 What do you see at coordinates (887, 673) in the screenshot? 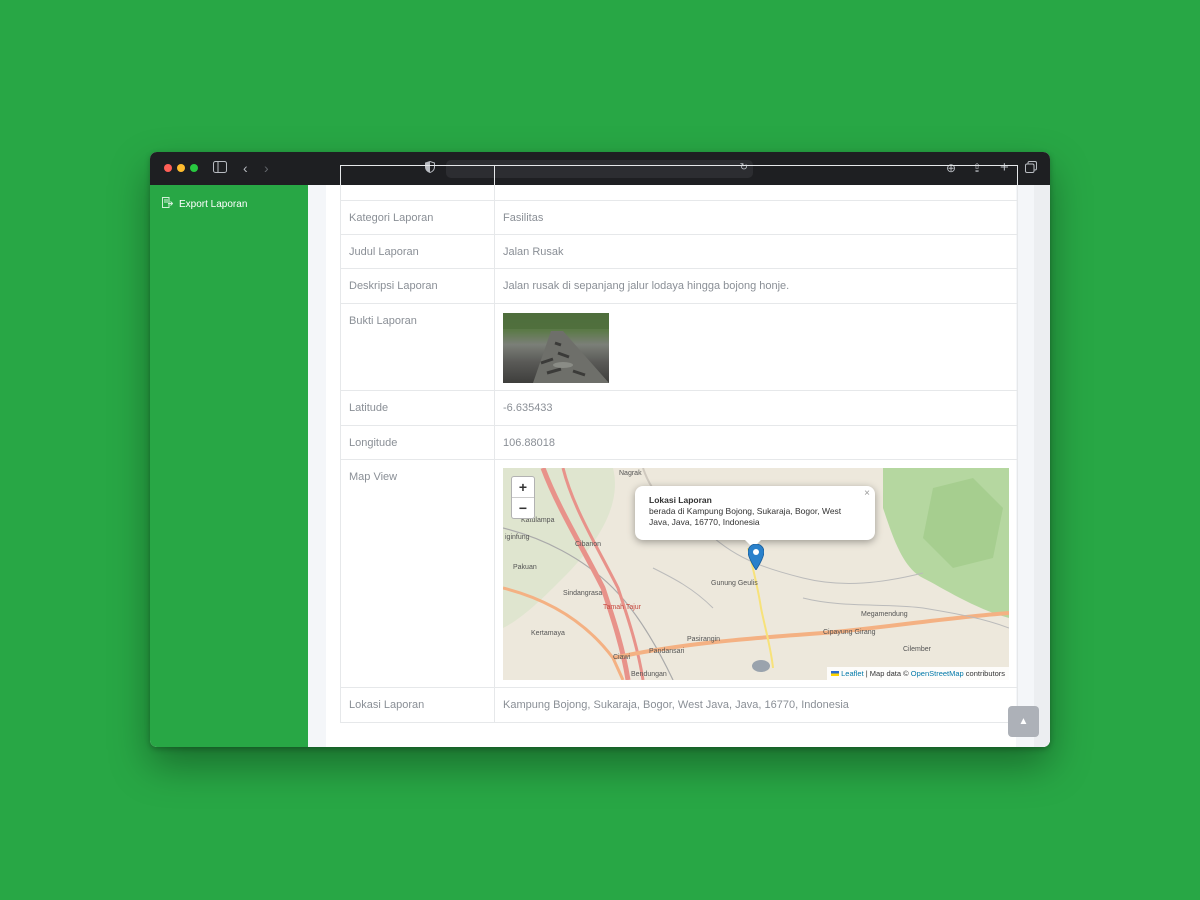
I see `attribution-text: | Map data ©` at bounding box center [887, 673].